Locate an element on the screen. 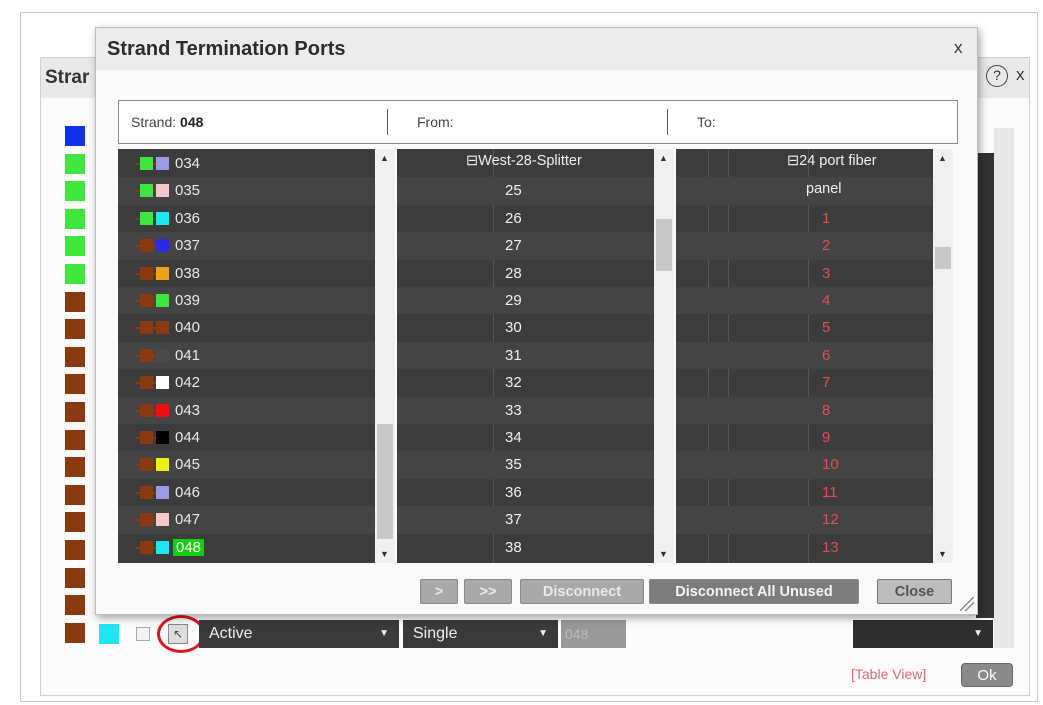  port-number: 32 is located at coordinates (513, 383).